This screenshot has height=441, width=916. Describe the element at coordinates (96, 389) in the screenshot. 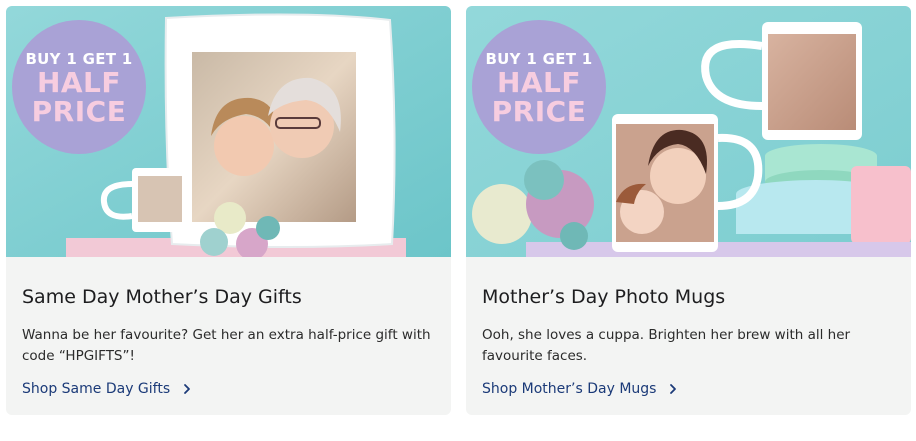

I see `link-label: Shop Same Day Gifts` at that location.